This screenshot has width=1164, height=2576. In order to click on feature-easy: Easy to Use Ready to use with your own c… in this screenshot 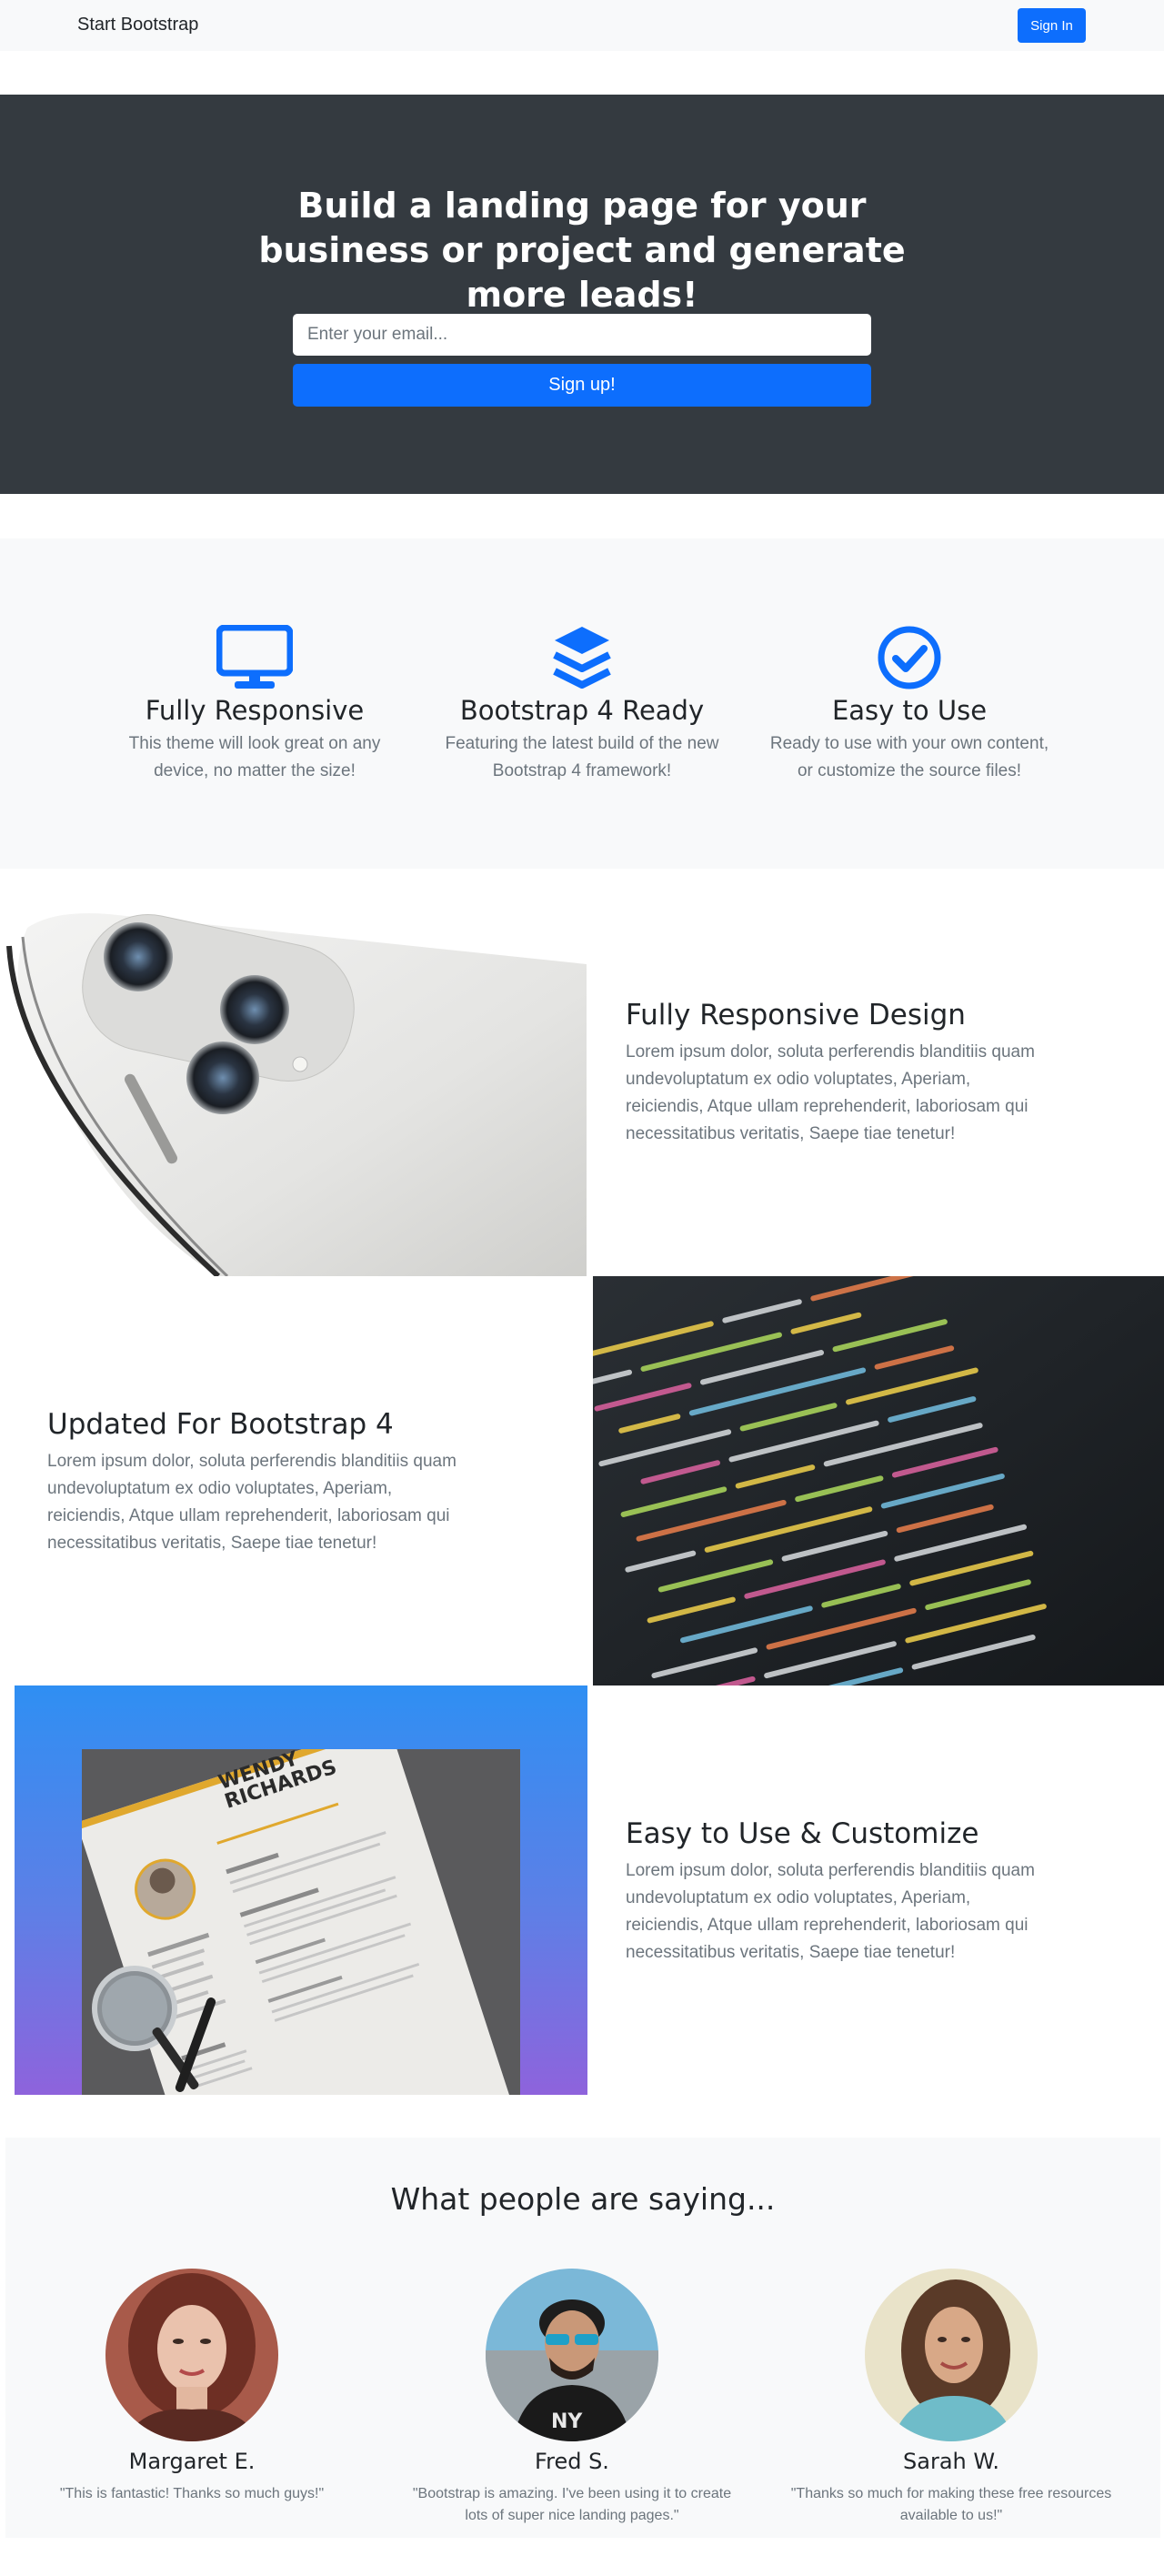, I will do `click(910, 705)`.